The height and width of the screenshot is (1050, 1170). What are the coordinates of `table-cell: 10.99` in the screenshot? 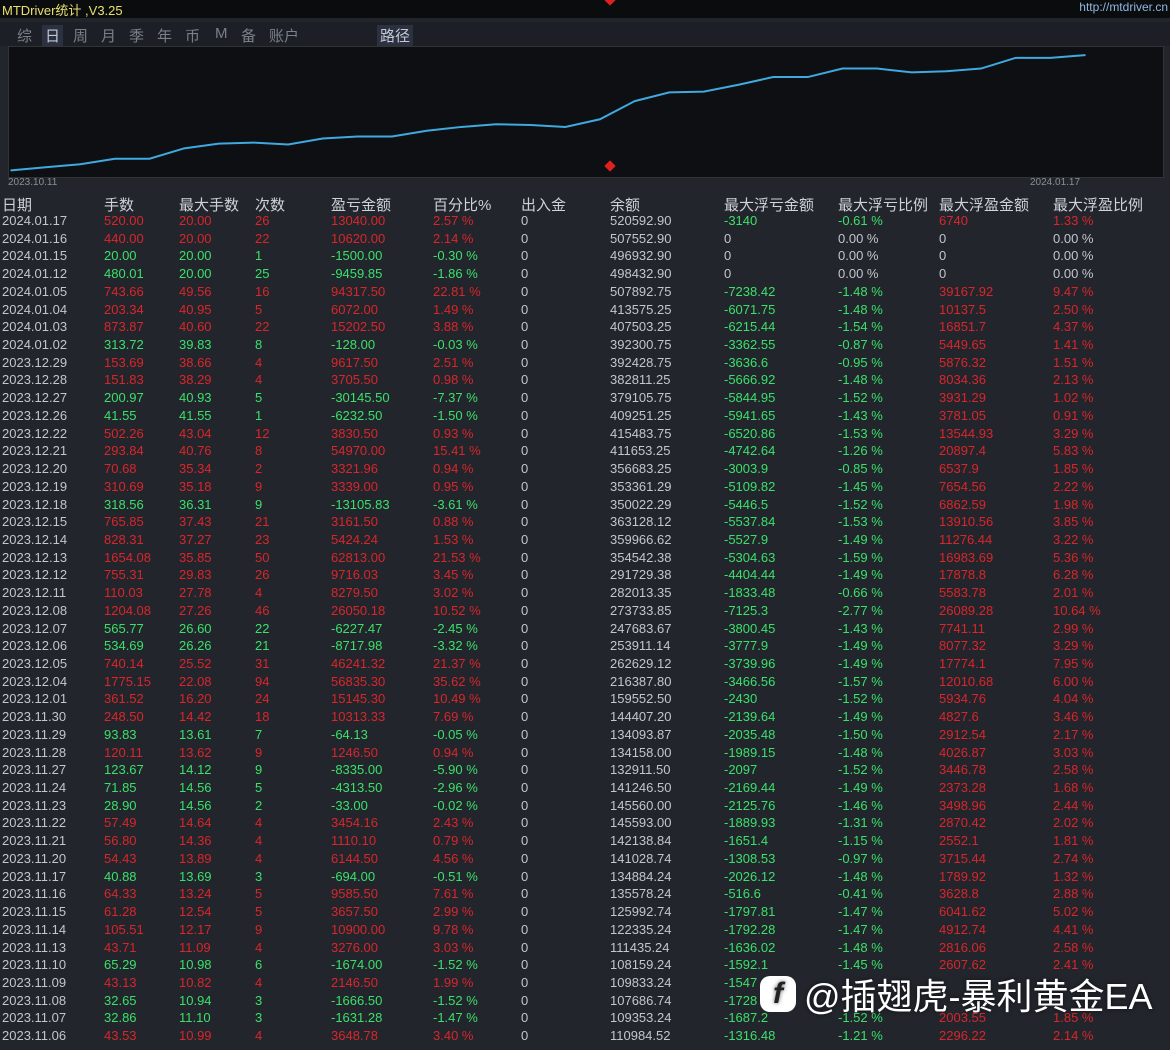 It's located at (195, 1036).